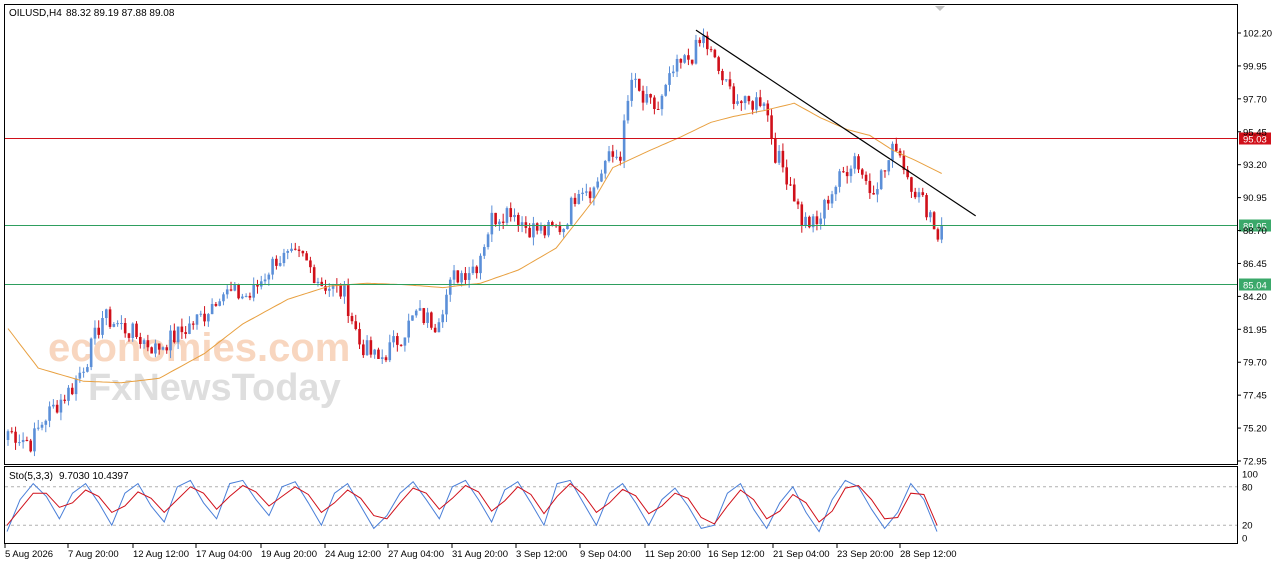  What do you see at coordinates (1255, 231) in the screenshot?
I see `y-tick-label: 88.70` at bounding box center [1255, 231].